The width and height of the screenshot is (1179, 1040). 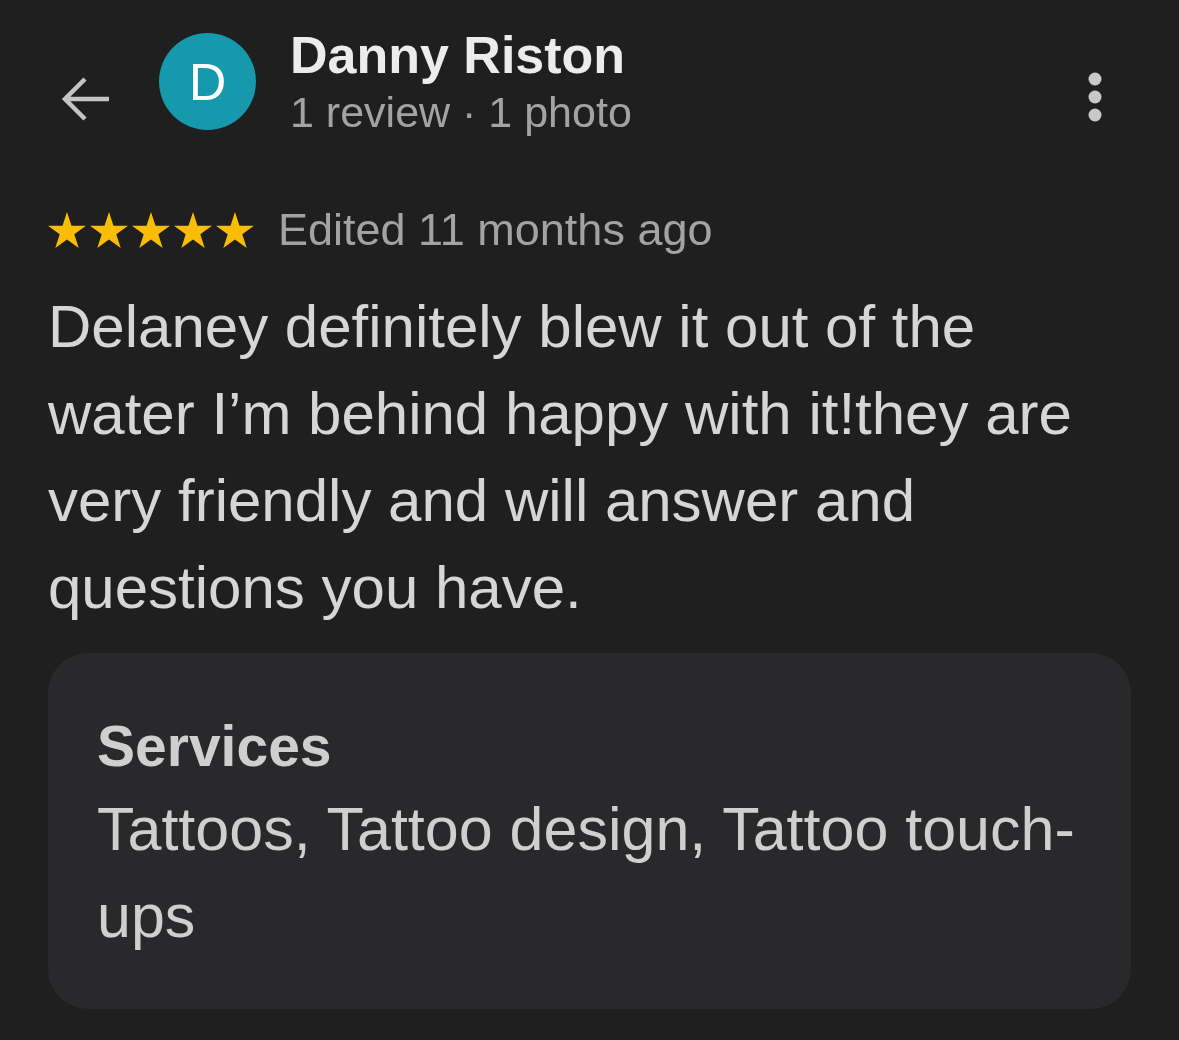 What do you see at coordinates (84, 99) in the screenshot?
I see `back-arrow-icon` at bounding box center [84, 99].